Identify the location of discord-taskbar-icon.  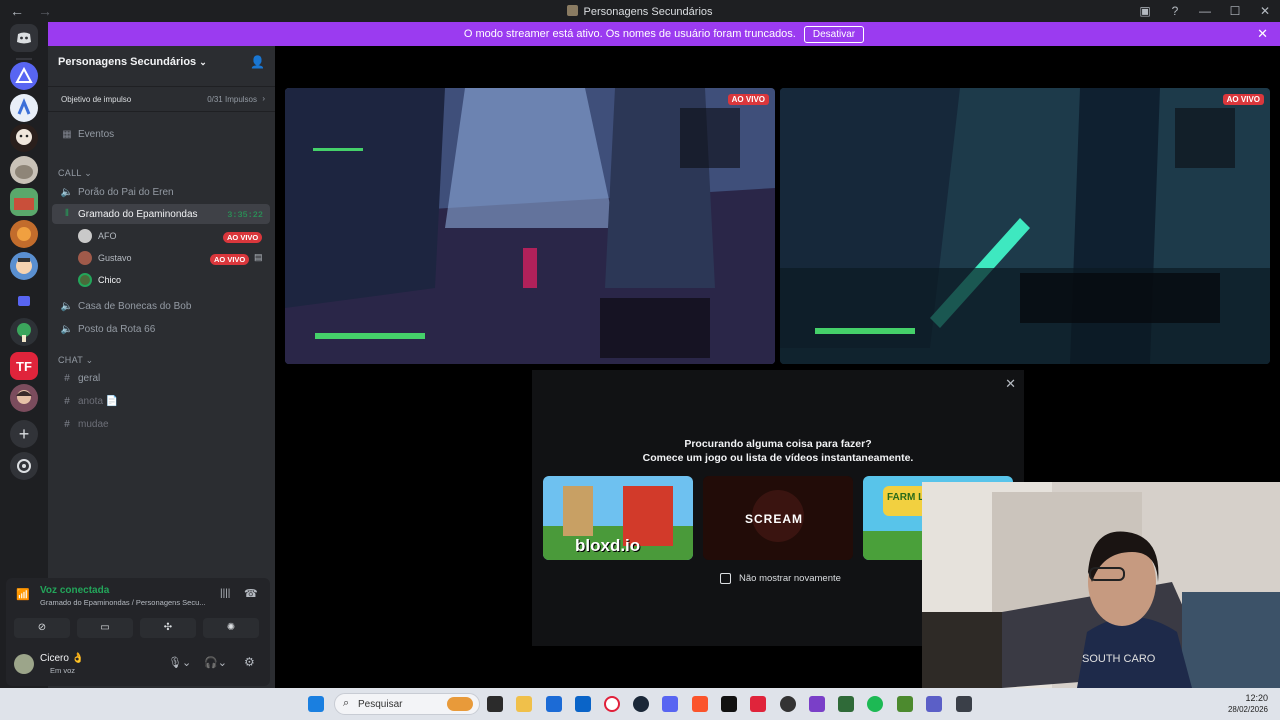
(670, 704).